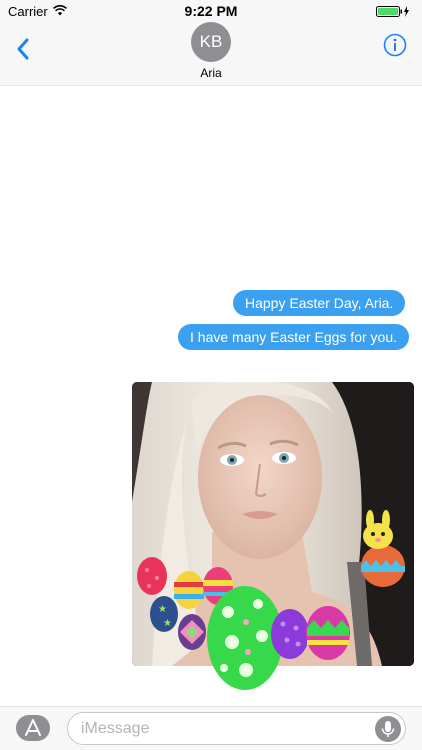  Describe the element at coordinates (392, 11) in the screenshot. I see `battery-icon` at that location.